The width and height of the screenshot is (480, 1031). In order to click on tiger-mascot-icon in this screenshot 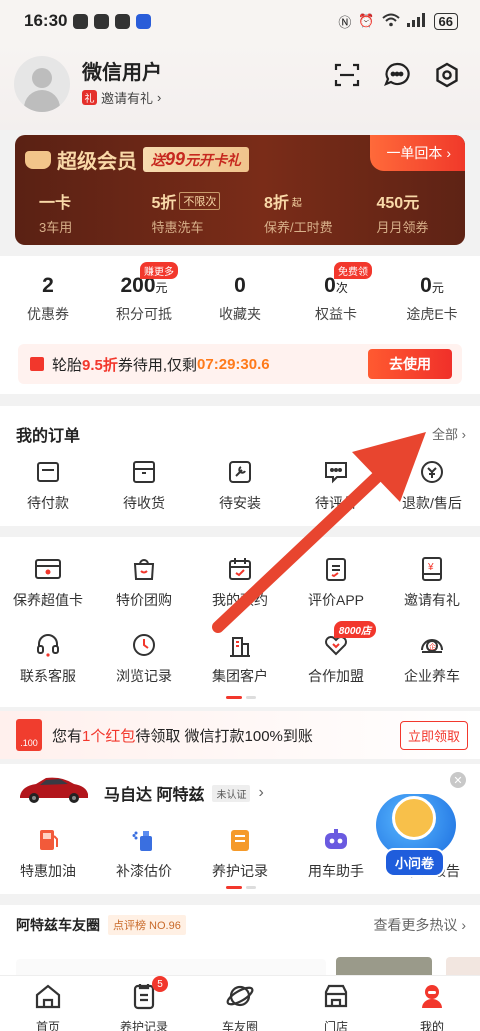, I will do `click(414, 818)`.